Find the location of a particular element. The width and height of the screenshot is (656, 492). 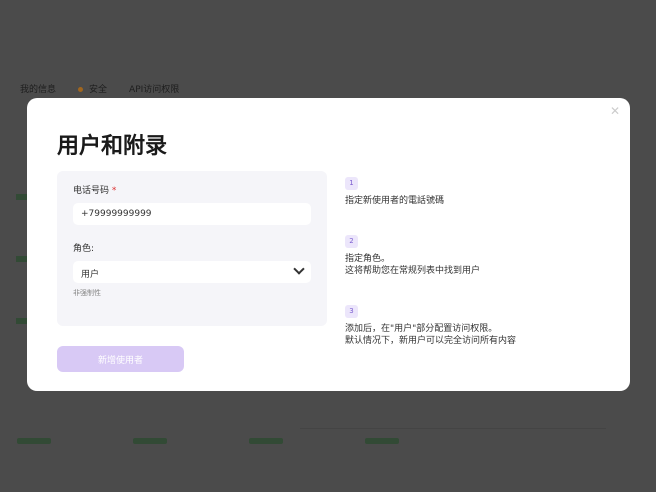

user-form: 电话号码 * +79999999999 角色: 用户 非强制性 is located at coordinates (192, 248).